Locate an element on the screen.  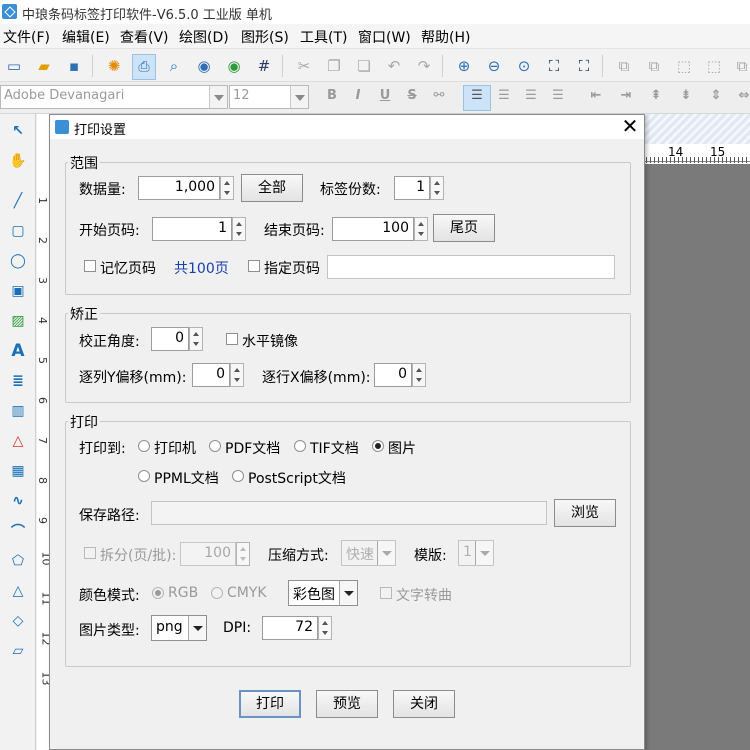
image-type-select: png is located at coordinates (179, 628).